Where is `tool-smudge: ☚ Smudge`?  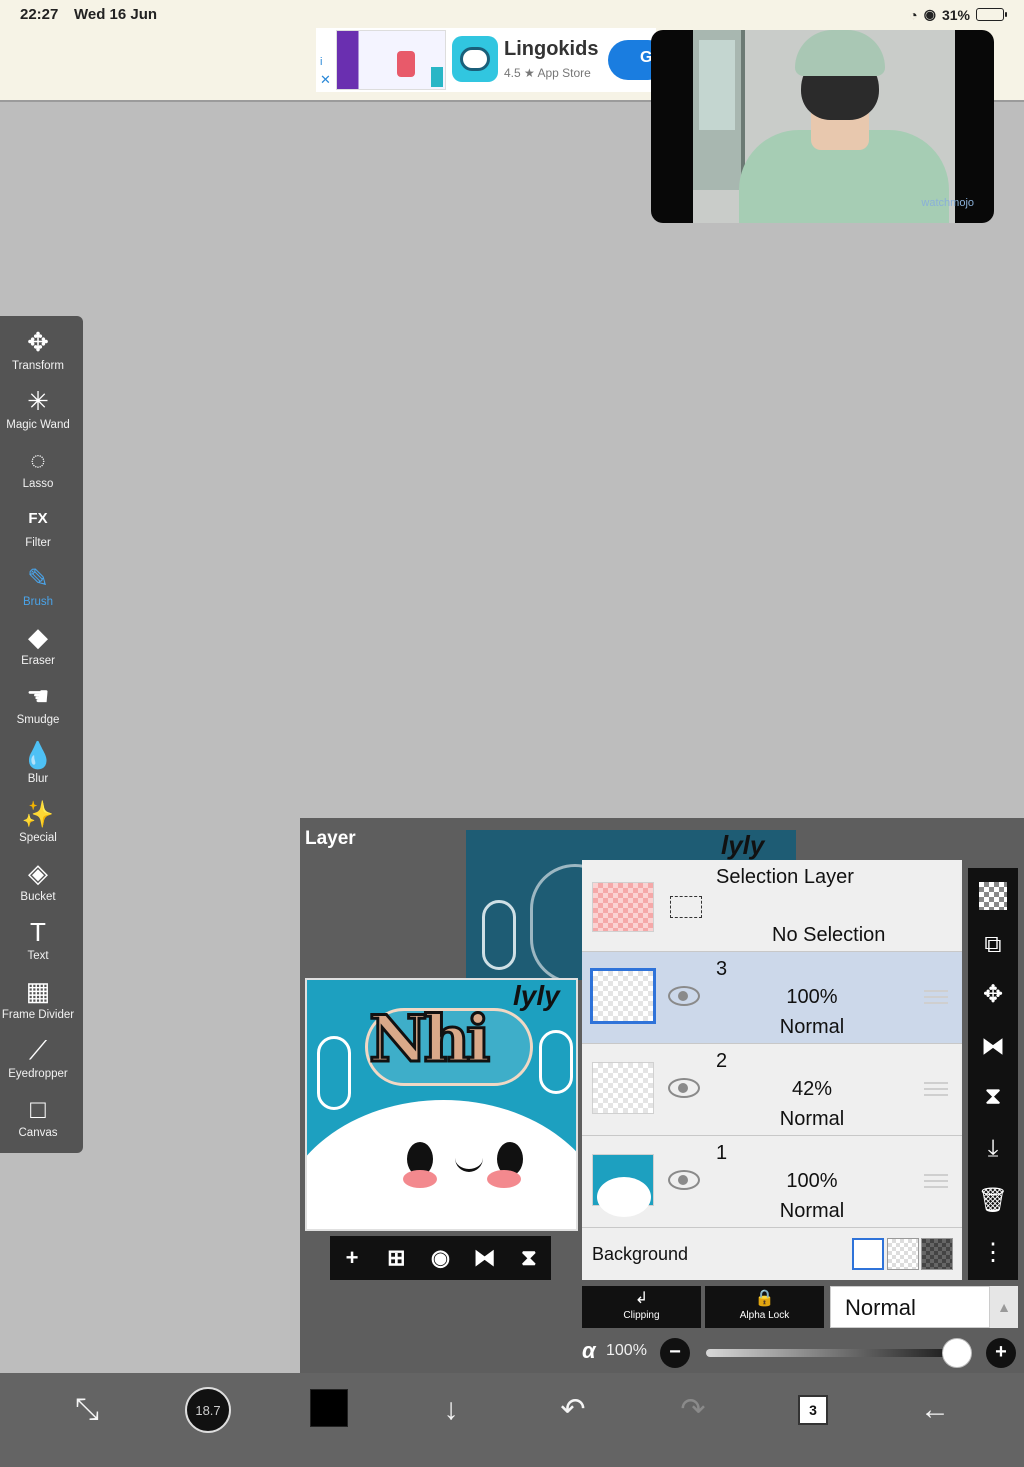
tool-smudge: ☚ Smudge is located at coordinates (38, 707).